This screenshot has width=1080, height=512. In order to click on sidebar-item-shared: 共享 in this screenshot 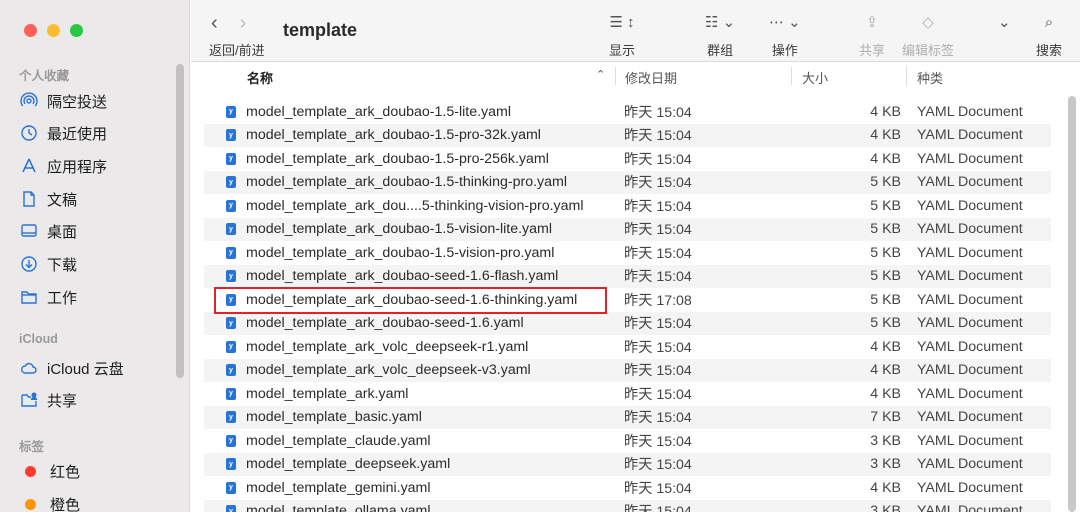, I will do `click(48, 400)`.